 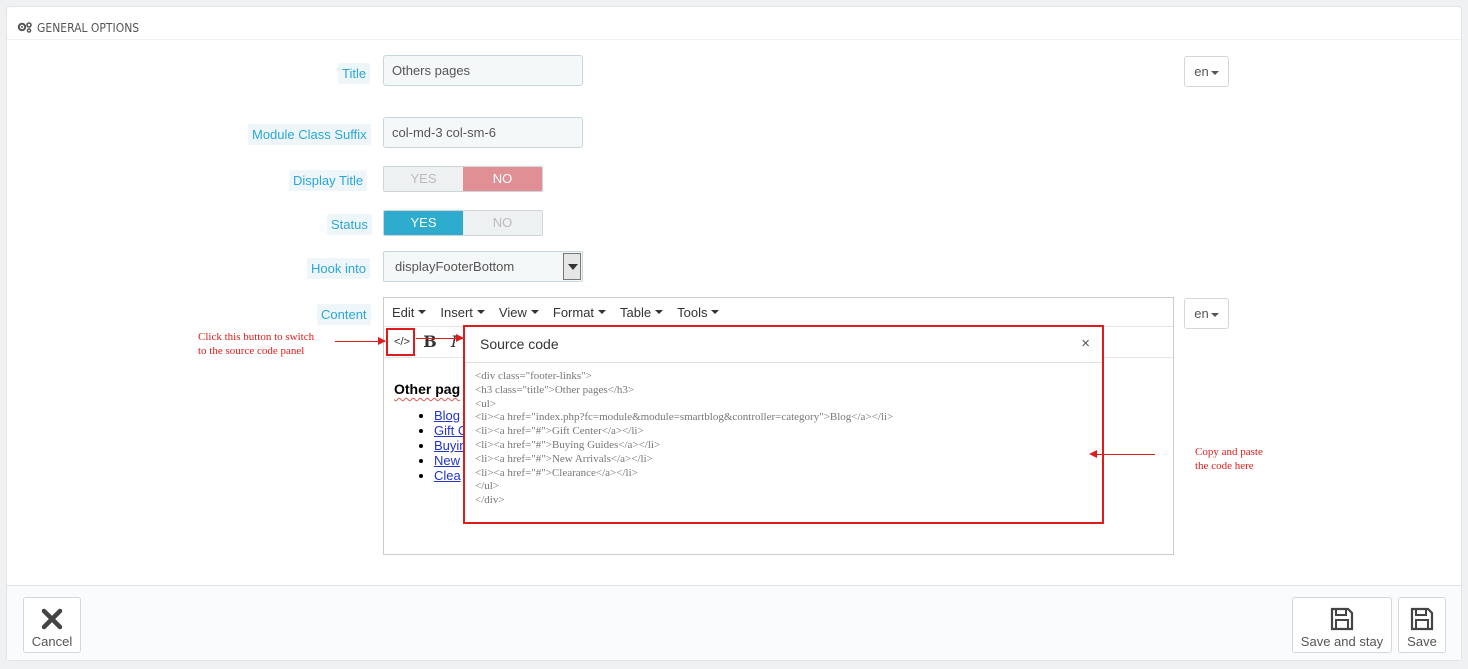 What do you see at coordinates (400, 342) in the screenshot?
I see `highlight-source-button` at bounding box center [400, 342].